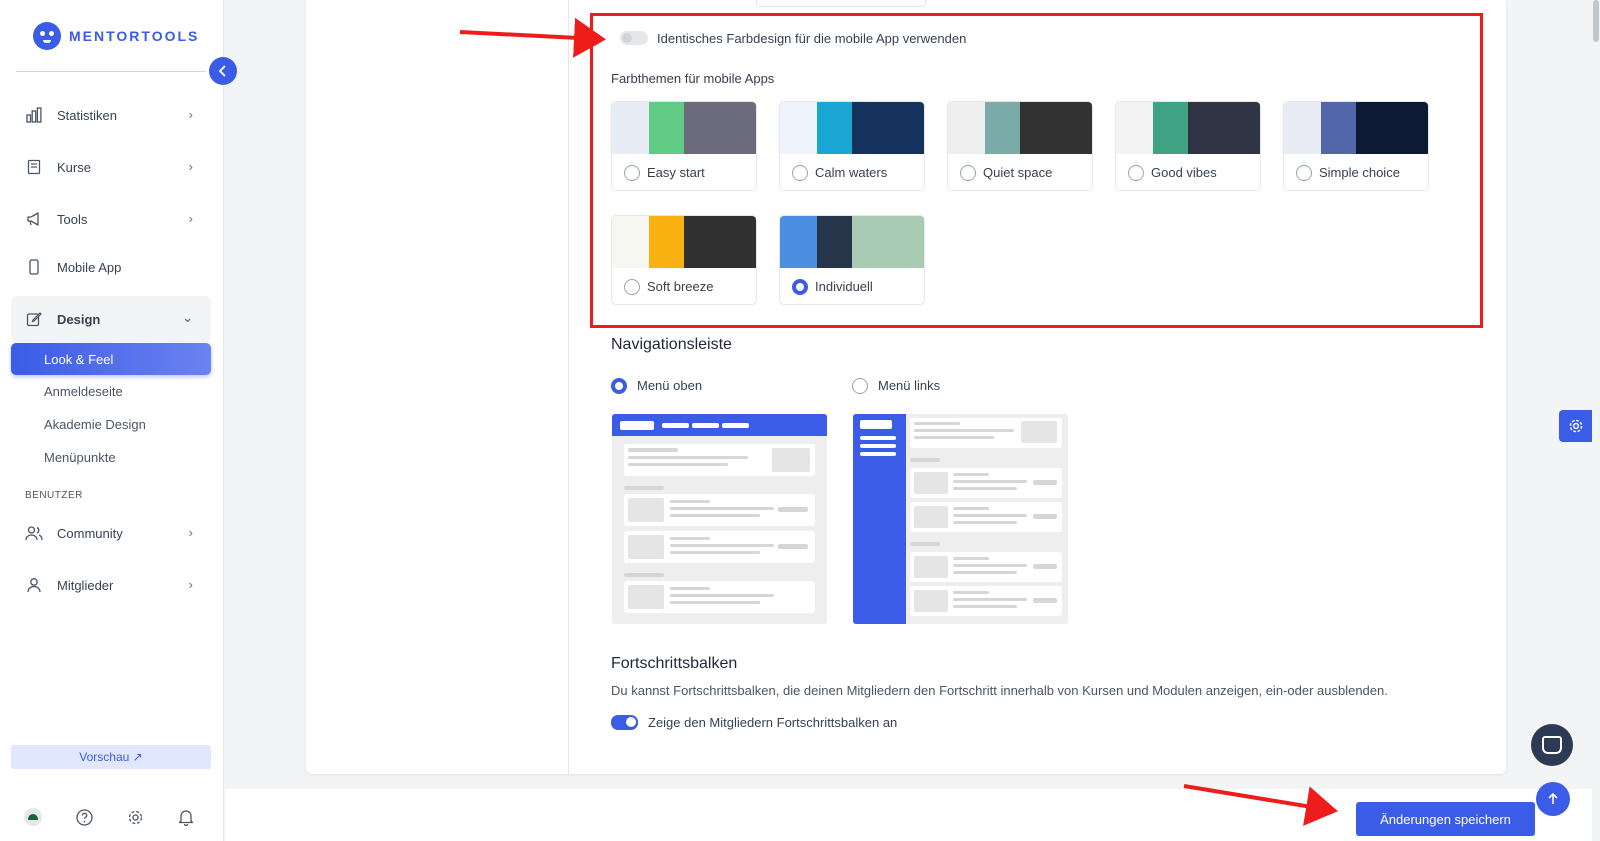 The height and width of the screenshot is (841, 1600). What do you see at coordinates (34, 533) in the screenshot?
I see `users-icon` at bounding box center [34, 533].